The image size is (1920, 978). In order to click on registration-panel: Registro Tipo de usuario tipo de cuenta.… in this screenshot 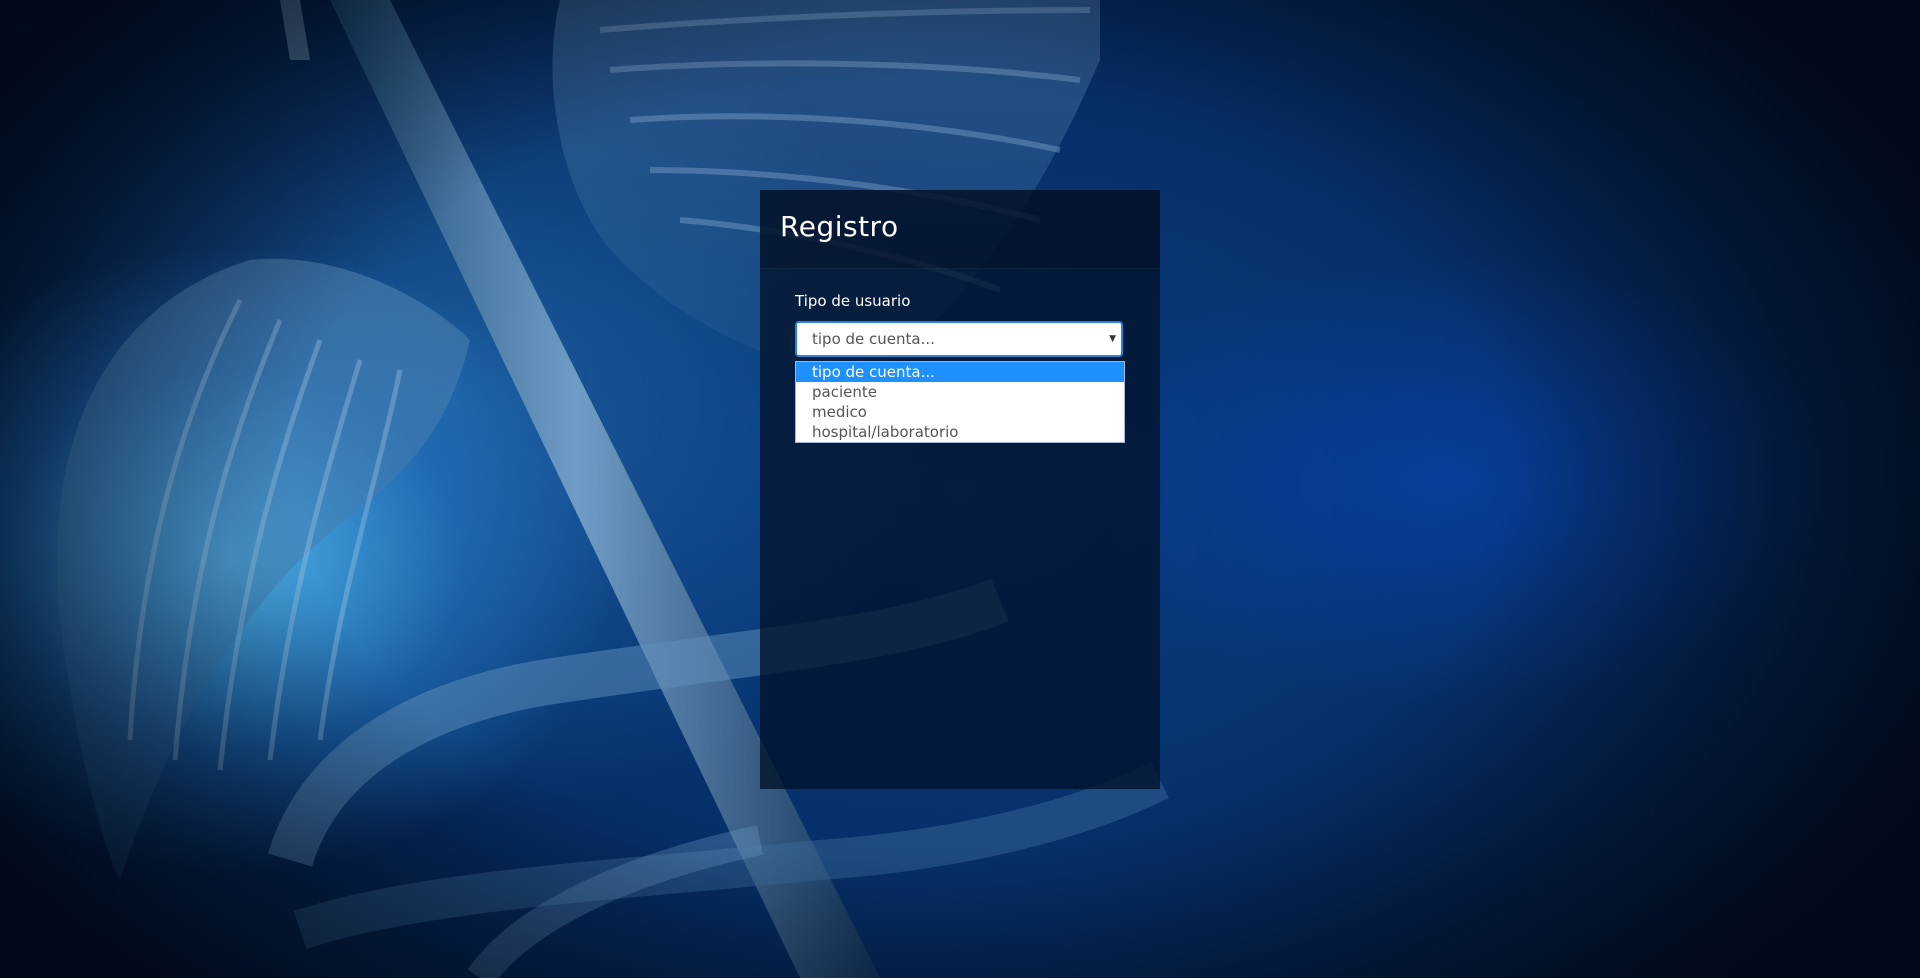, I will do `click(960, 489)`.